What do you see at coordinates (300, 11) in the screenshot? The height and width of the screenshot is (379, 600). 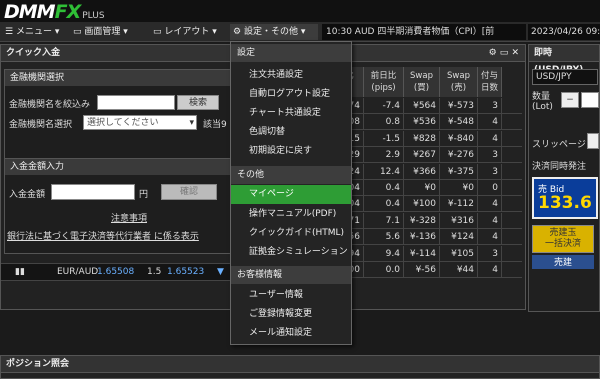 I see `app-header: DMMFX PLUS` at bounding box center [300, 11].